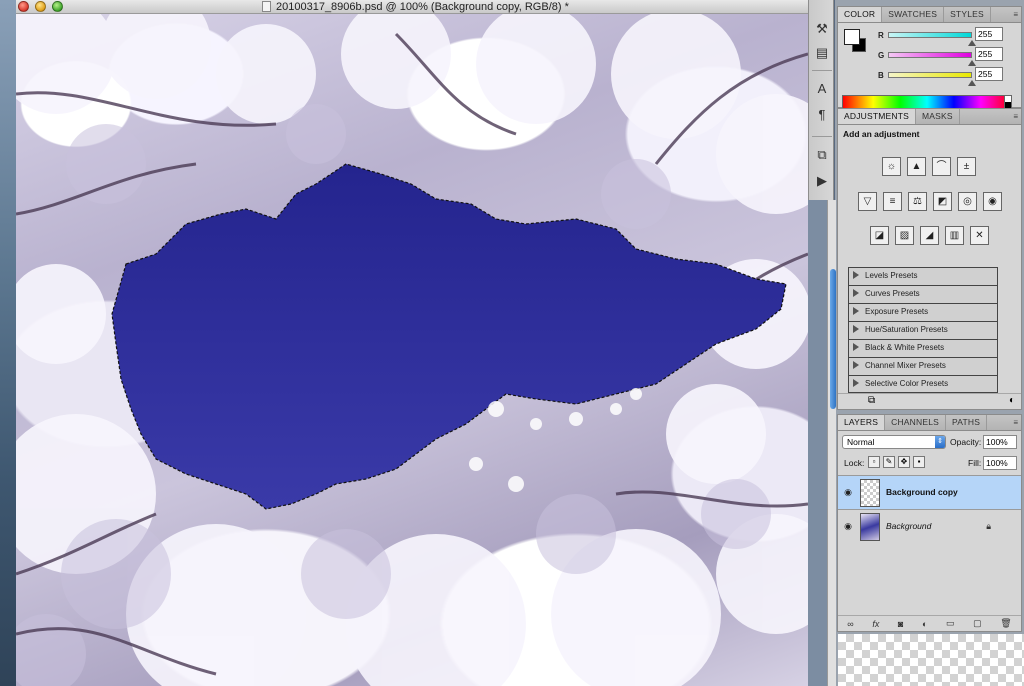  Describe the element at coordinates (57, 6) in the screenshot. I see `zoom-button` at that location.